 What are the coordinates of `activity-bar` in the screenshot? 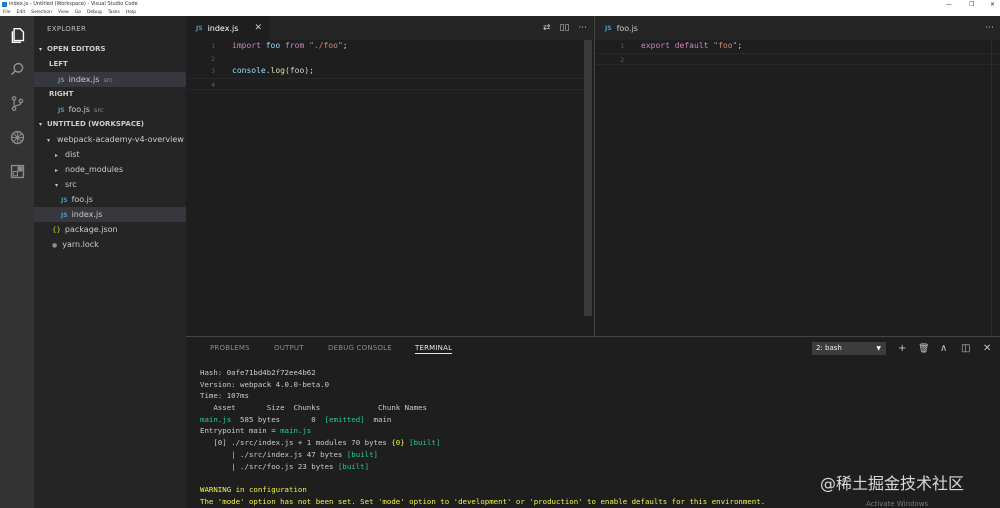 It's located at (17, 262).